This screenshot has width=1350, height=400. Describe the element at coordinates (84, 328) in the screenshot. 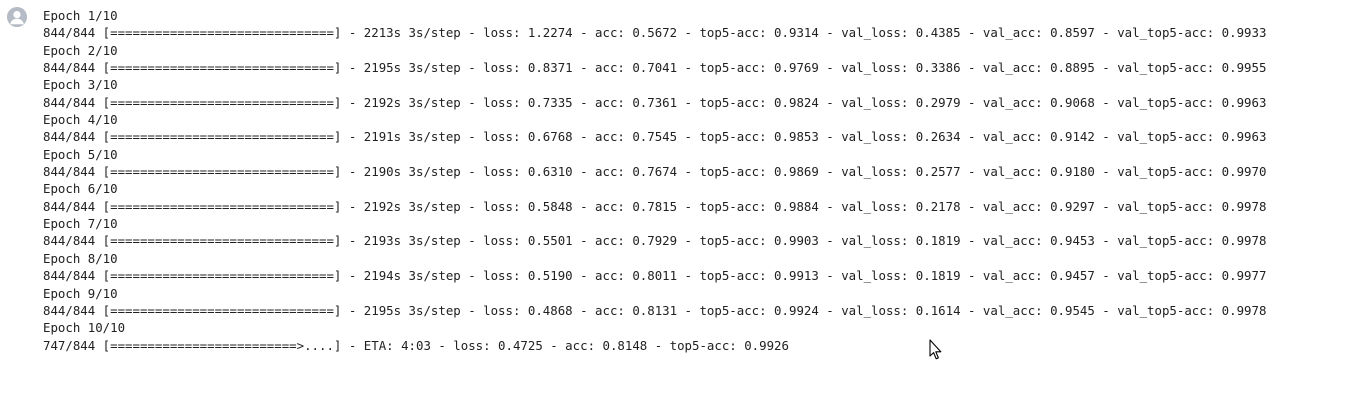

I see `epoch-header: Epoch 10/10` at that location.